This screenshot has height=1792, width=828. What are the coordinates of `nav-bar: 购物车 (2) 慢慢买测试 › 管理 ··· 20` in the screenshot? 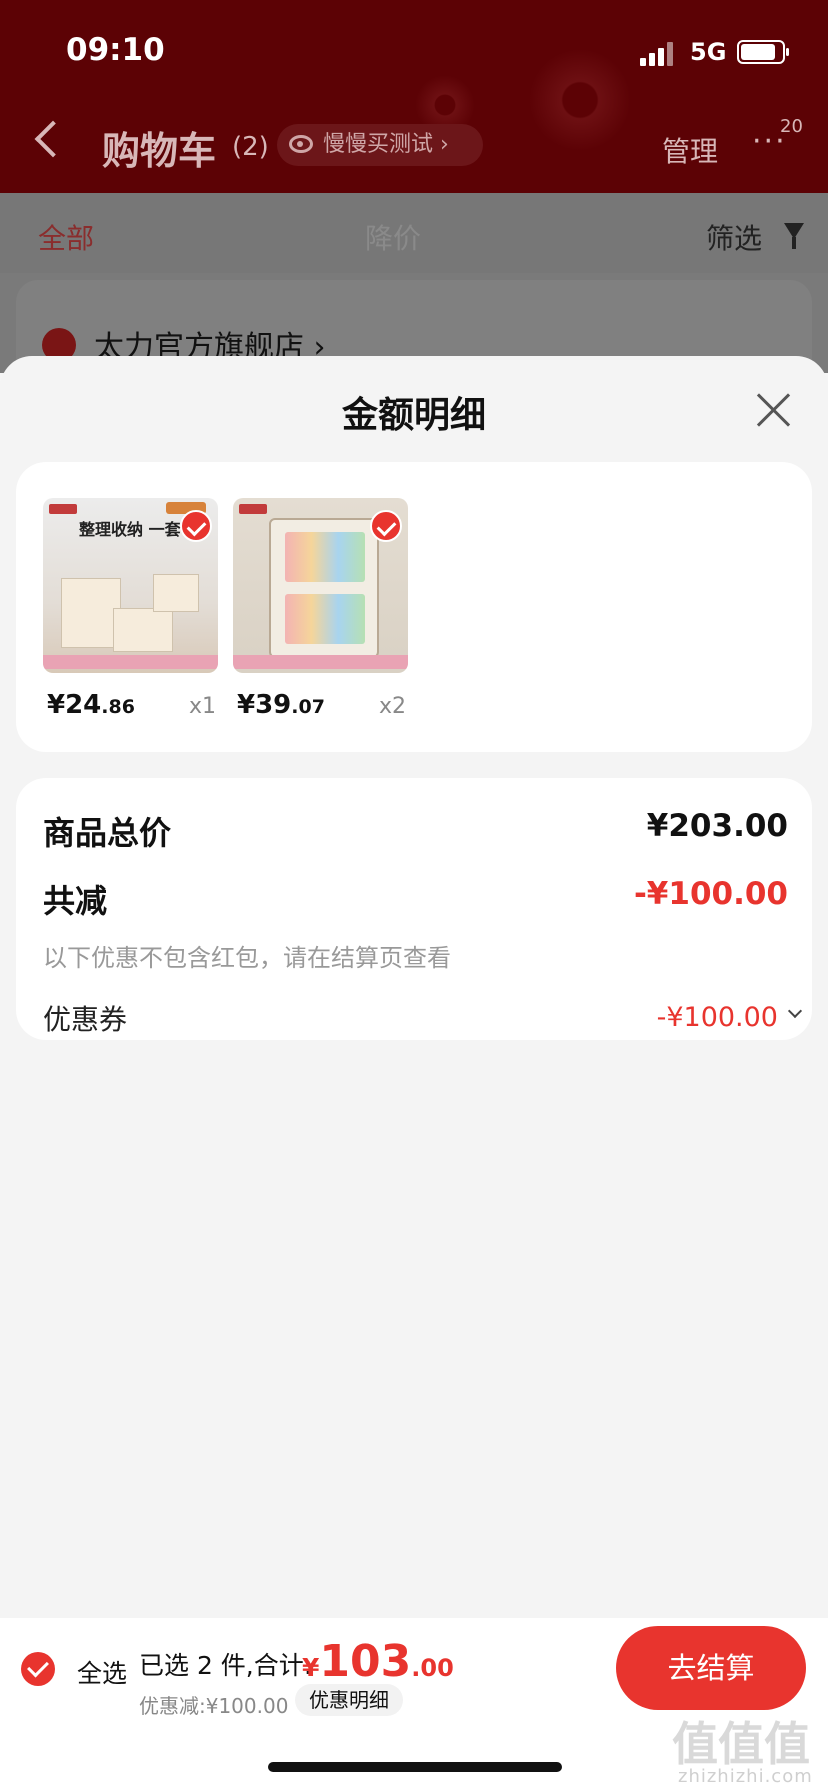 It's located at (414, 145).